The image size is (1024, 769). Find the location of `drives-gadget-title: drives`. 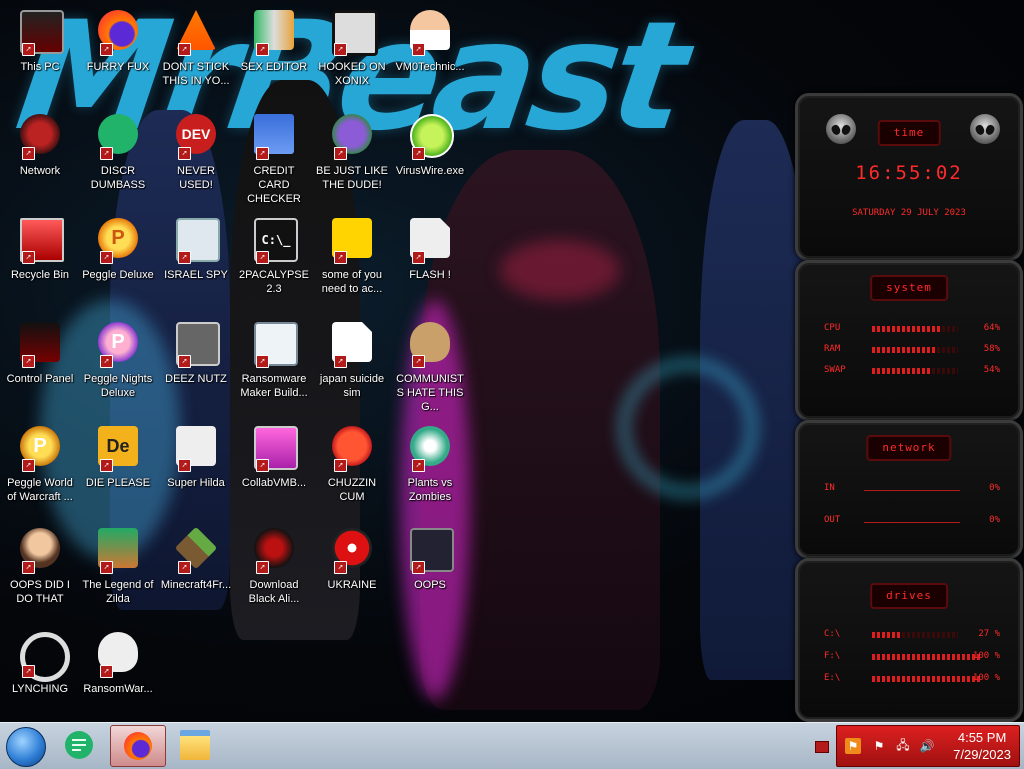

drives-gadget-title: drives is located at coordinates (909, 596).